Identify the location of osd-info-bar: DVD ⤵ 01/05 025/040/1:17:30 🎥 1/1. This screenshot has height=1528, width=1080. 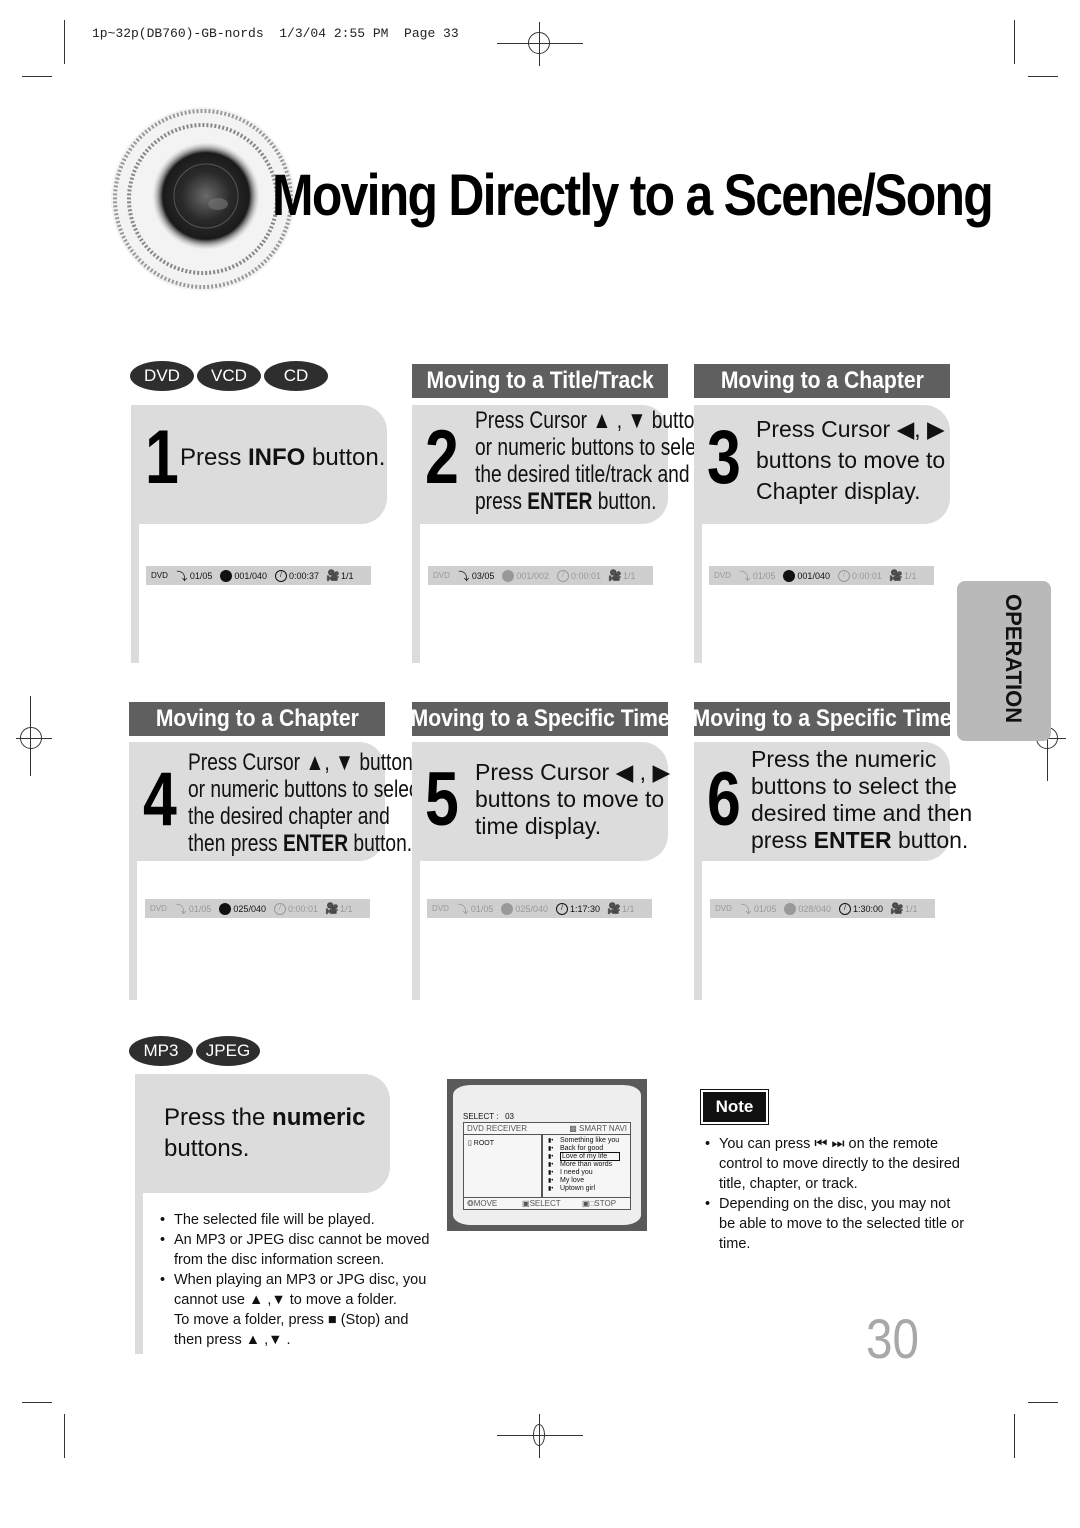
(539, 908).